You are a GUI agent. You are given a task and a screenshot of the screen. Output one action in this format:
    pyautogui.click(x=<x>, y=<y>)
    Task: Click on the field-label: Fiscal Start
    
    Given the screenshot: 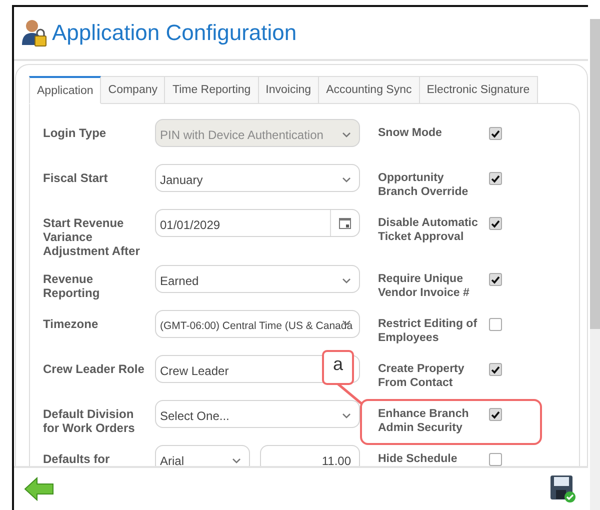 What is the action you would take?
    pyautogui.click(x=76, y=177)
    